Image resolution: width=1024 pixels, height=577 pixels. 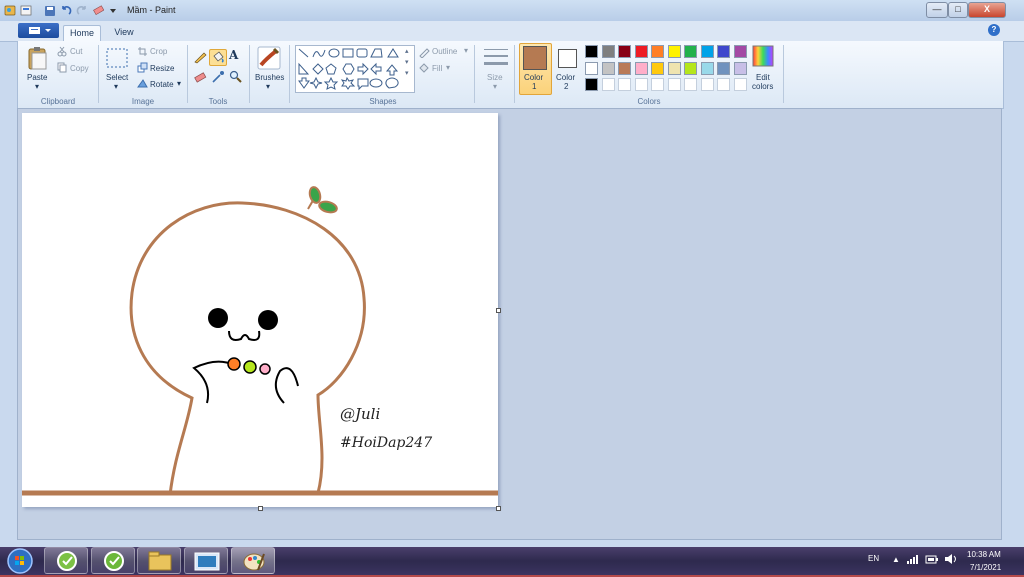 What do you see at coordinates (116, 86) in the screenshot?
I see `select-dropdown-icon: ▾` at bounding box center [116, 86].